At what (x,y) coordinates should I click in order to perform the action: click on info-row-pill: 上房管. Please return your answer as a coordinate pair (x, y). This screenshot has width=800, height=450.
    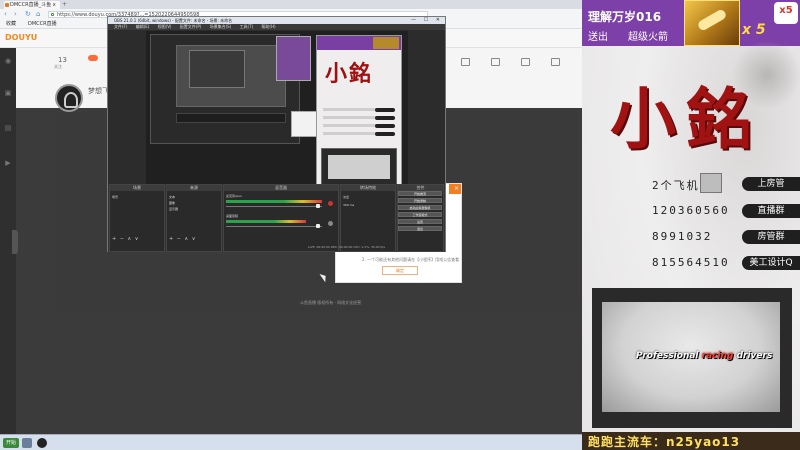
    Looking at the image, I should click on (771, 184).